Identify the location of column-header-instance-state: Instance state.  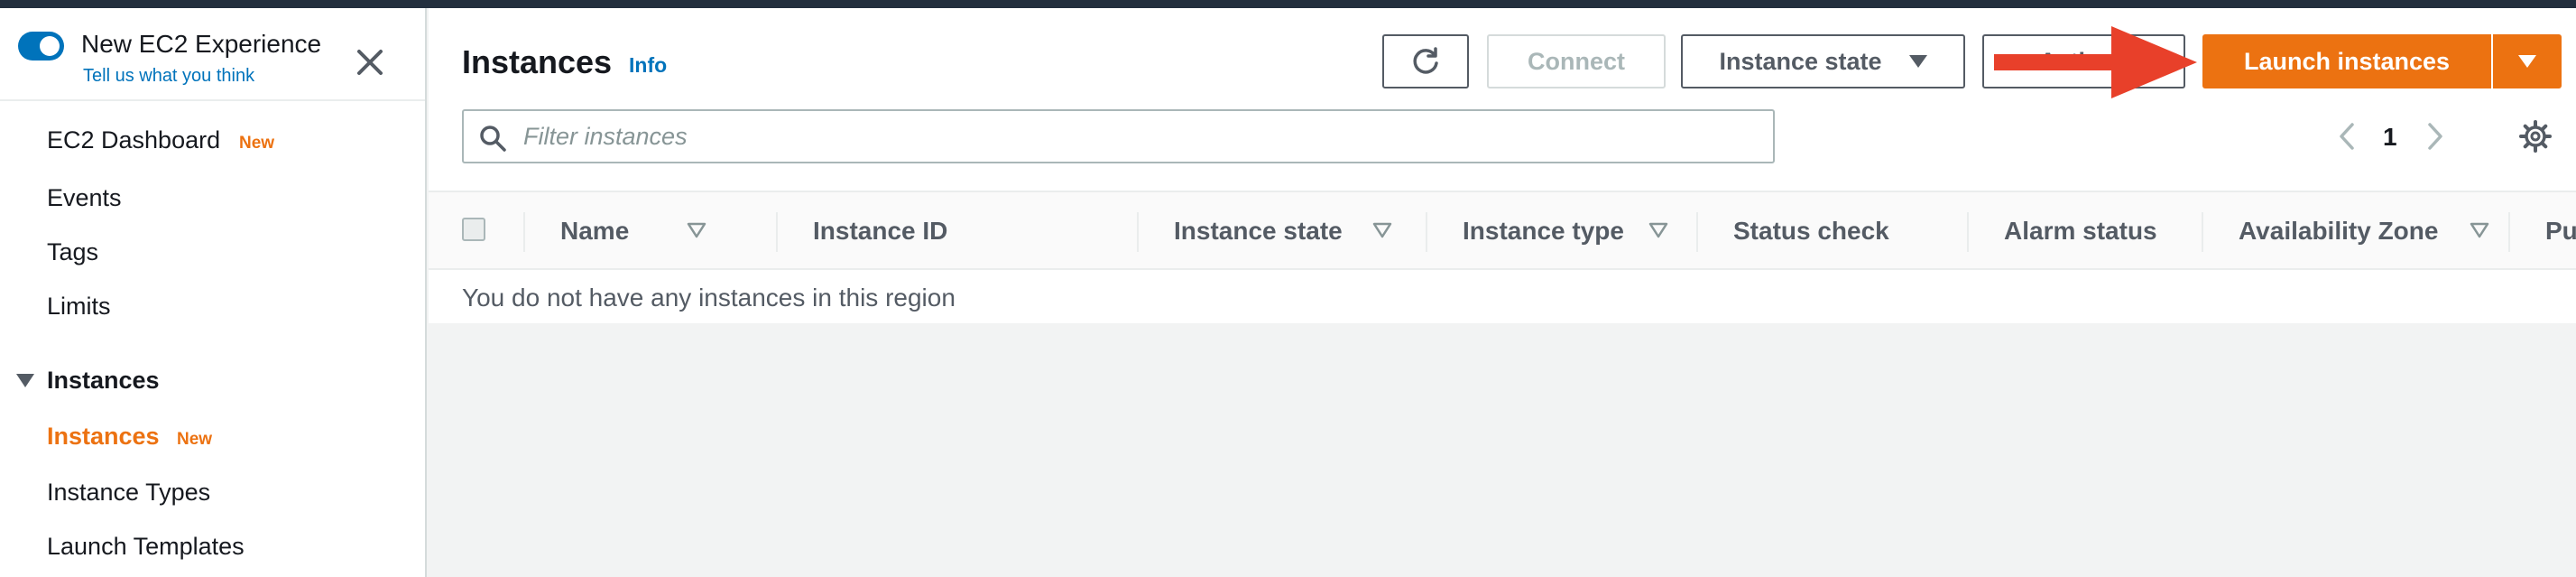
(1283, 231).